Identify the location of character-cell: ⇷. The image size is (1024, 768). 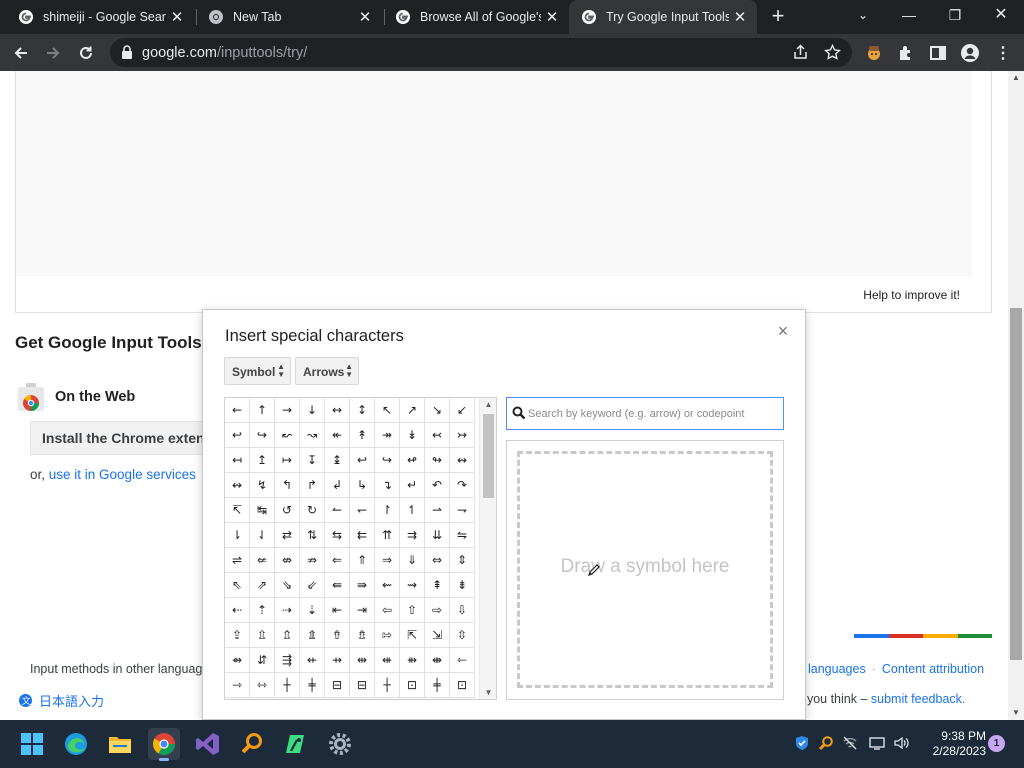
(312, 660).